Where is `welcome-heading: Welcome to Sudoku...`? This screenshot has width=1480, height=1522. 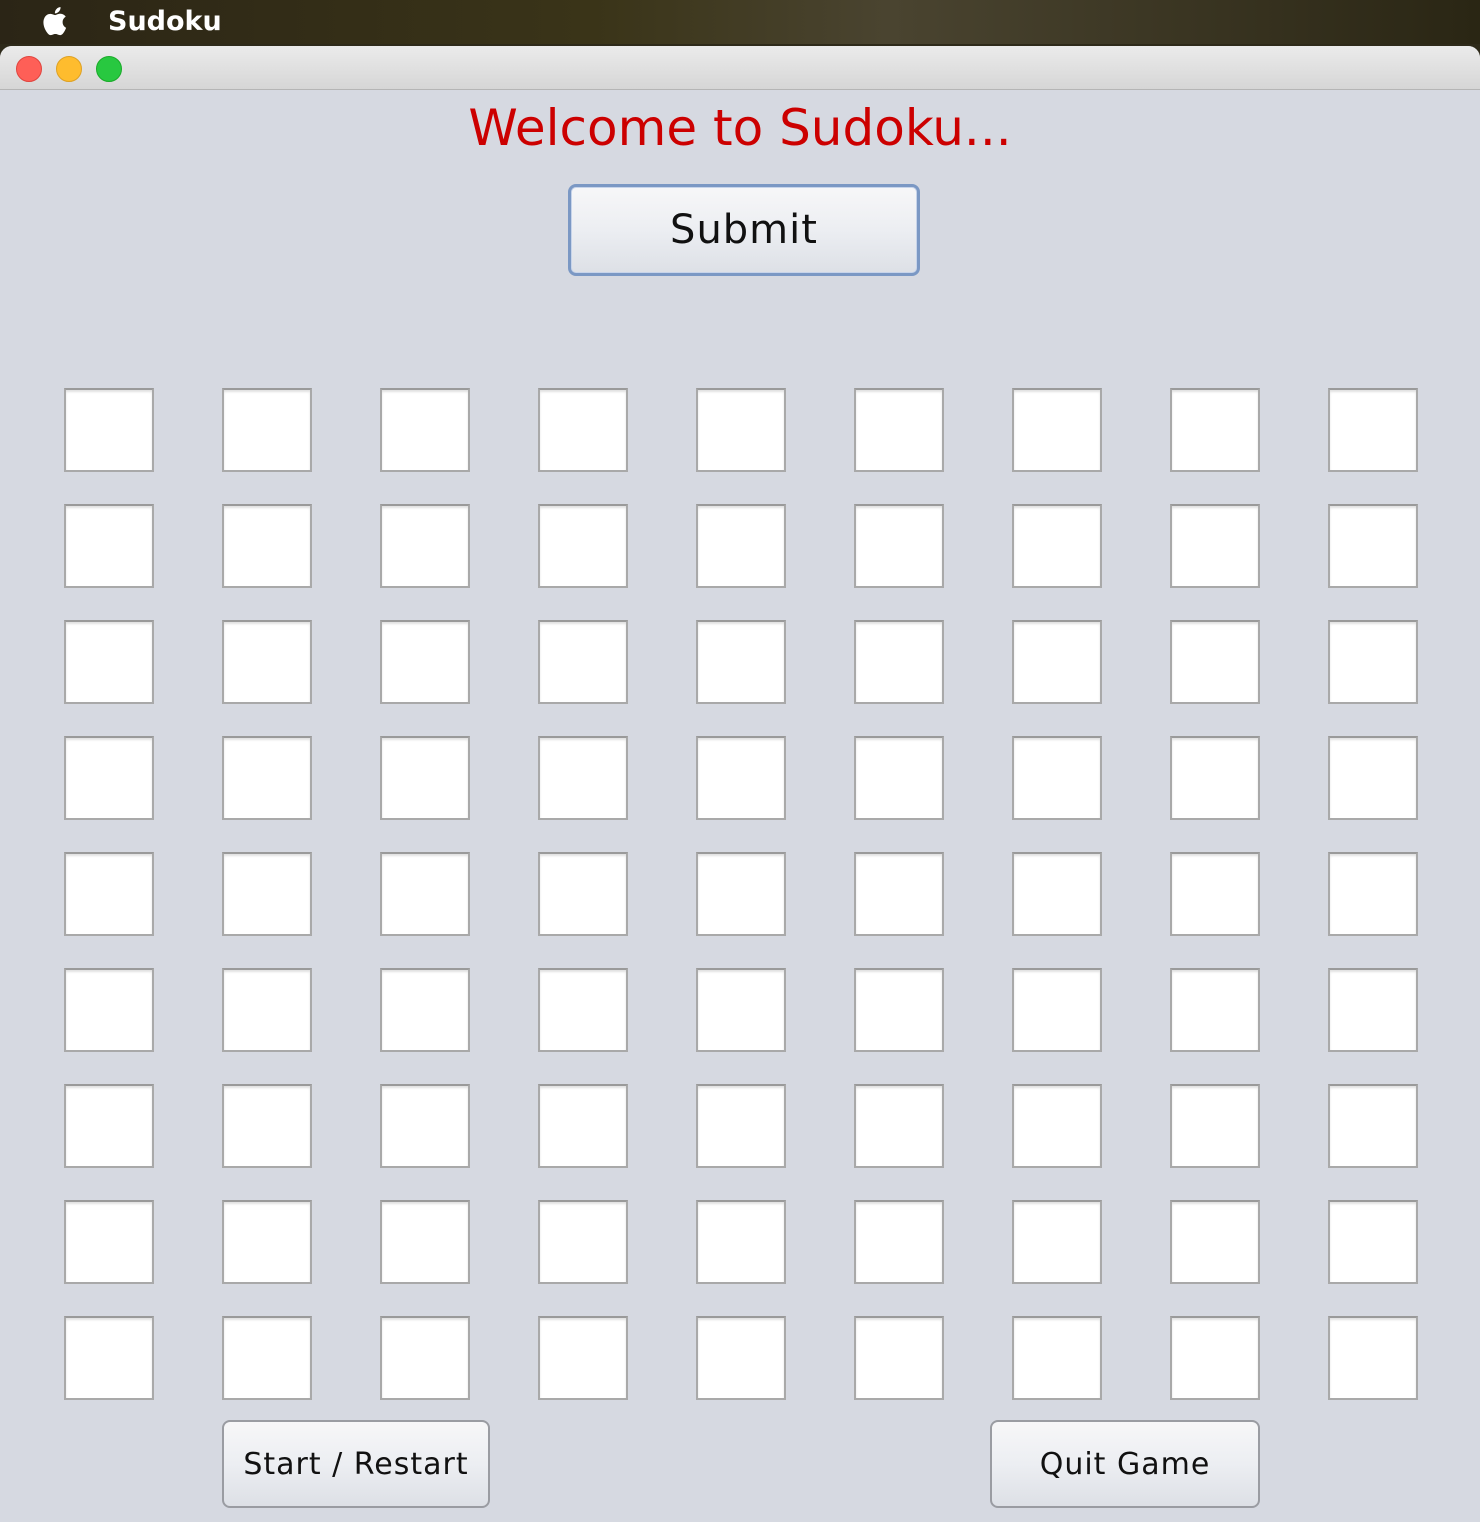
welcome-heading: Welcome to Sudoku... is located at coordinates (740, 128).